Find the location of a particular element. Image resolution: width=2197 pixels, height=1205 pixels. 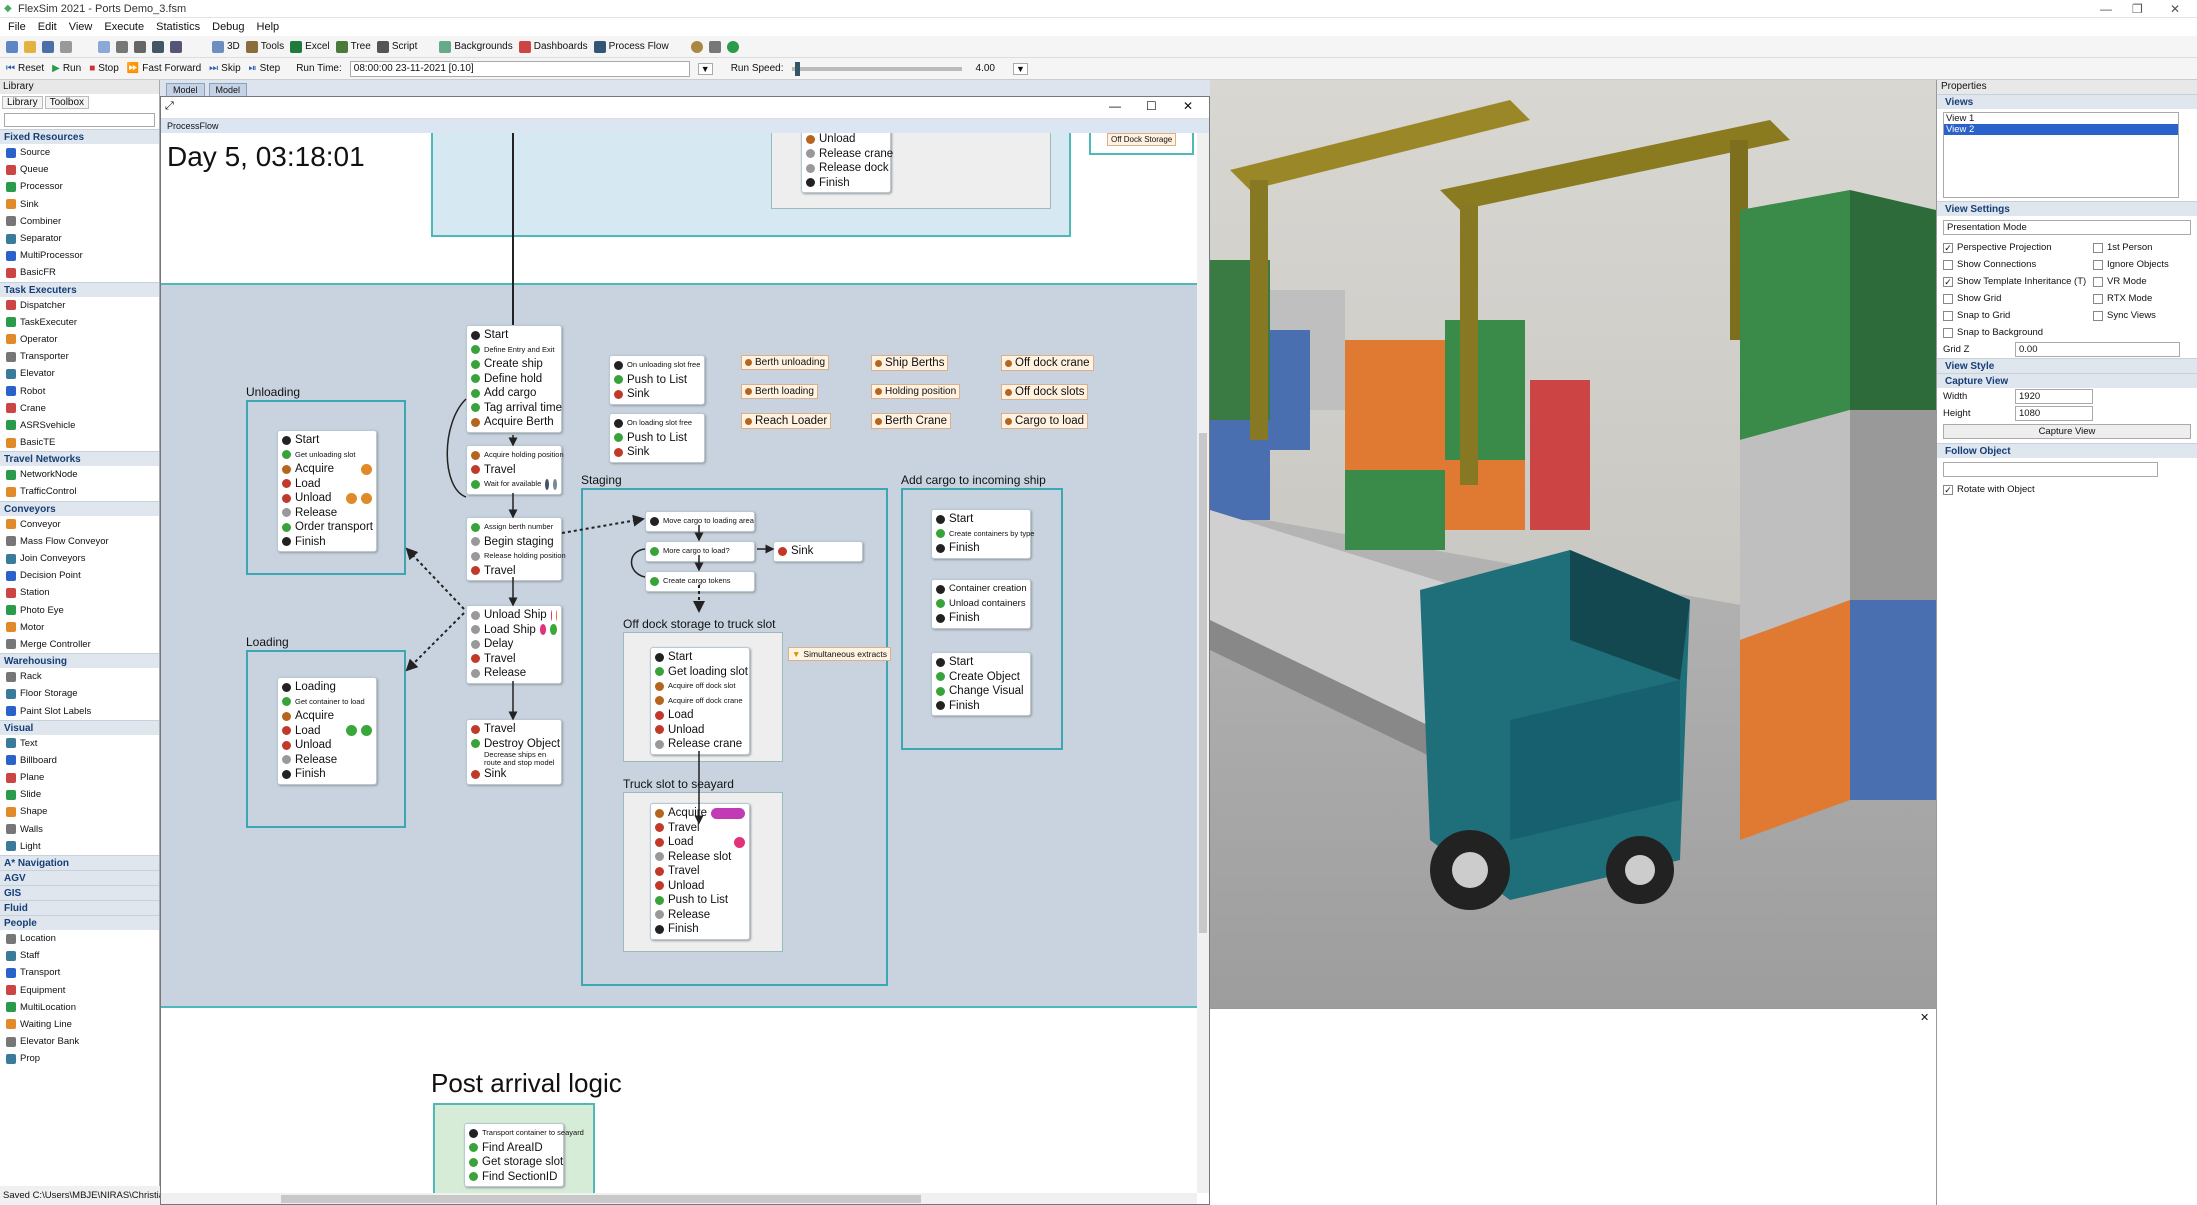

tab-library: Library is located at coordinates (22, 102).